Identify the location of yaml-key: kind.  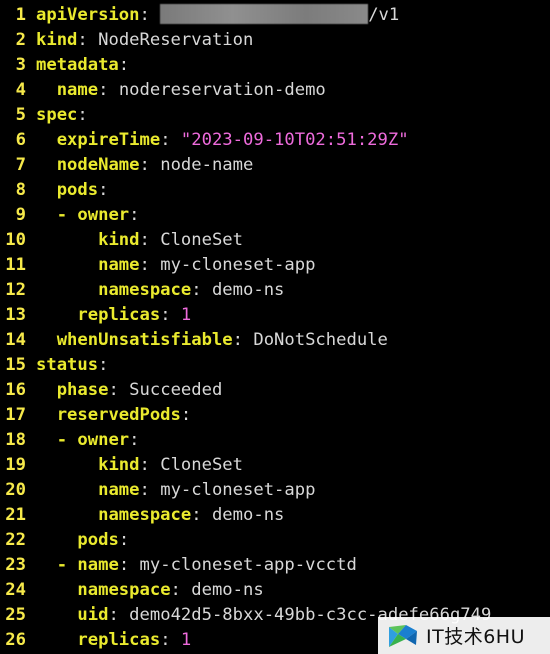
(119, 465).